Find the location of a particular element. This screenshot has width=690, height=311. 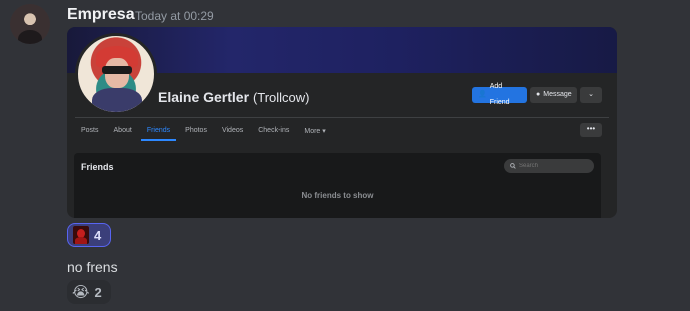

add-friend-icon: 👤 is located at coordinates (482, 94).